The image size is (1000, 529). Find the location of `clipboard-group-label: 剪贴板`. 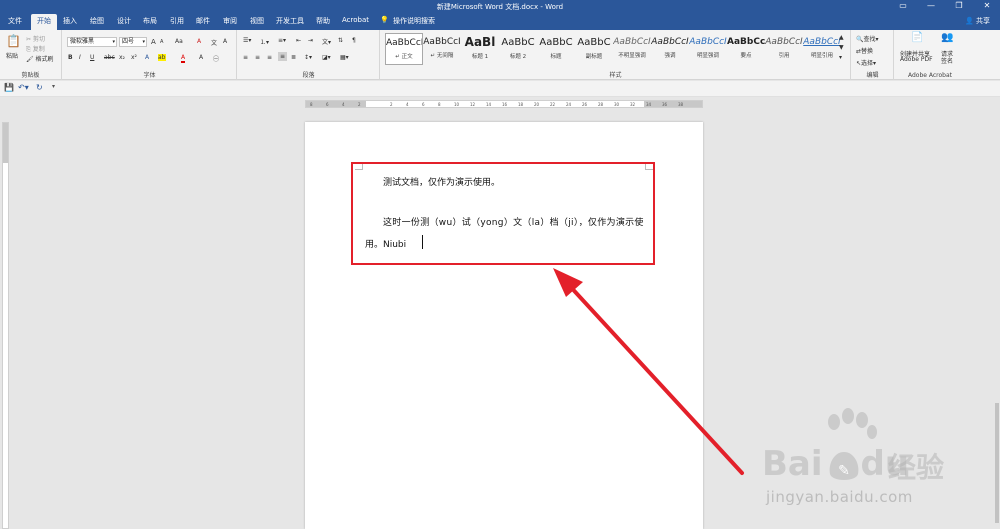

clipboard-group-label: 剪贴板 is located at coordinates (30, 75).